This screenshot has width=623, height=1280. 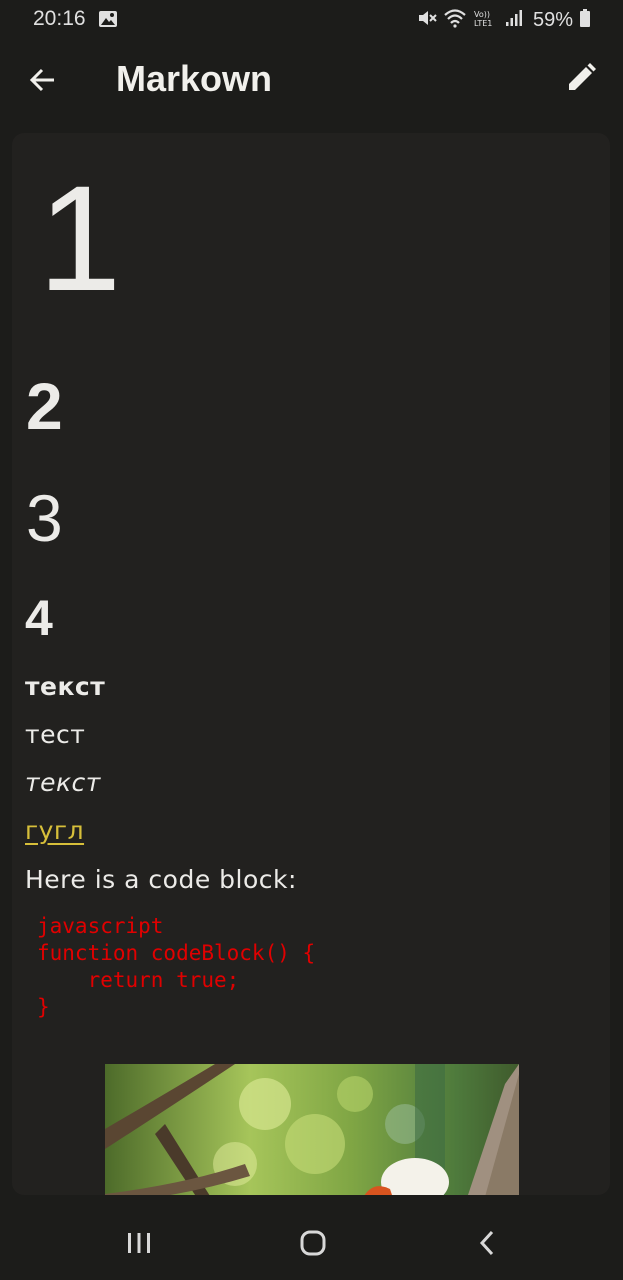 I want to click on pencil-icon, so click(x=582, y=76).